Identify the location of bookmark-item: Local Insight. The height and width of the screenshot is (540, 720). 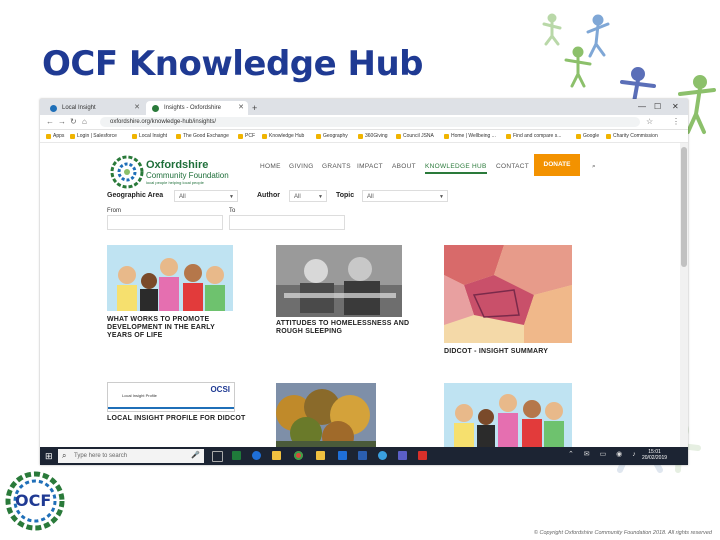
(149, 136).